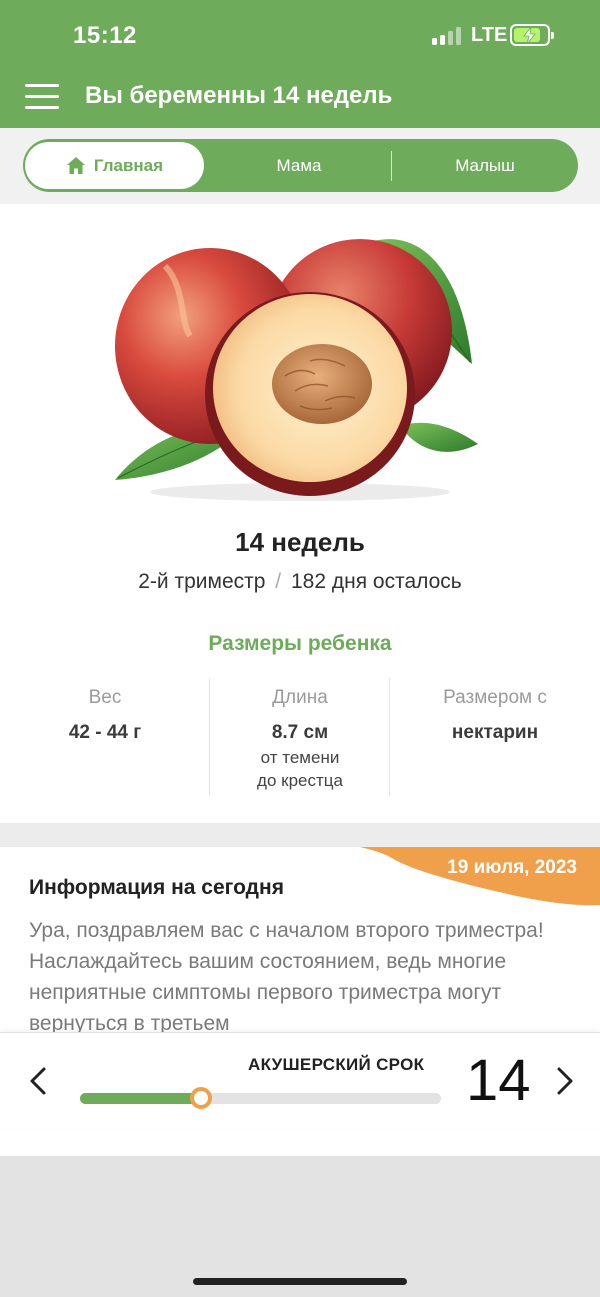 Image resolution: width=600 pixels, height=1297 pixels. What do you see at coordinates (75, 165) in the screenshot?
I see `home-icon` at bounding box center [75, 165].